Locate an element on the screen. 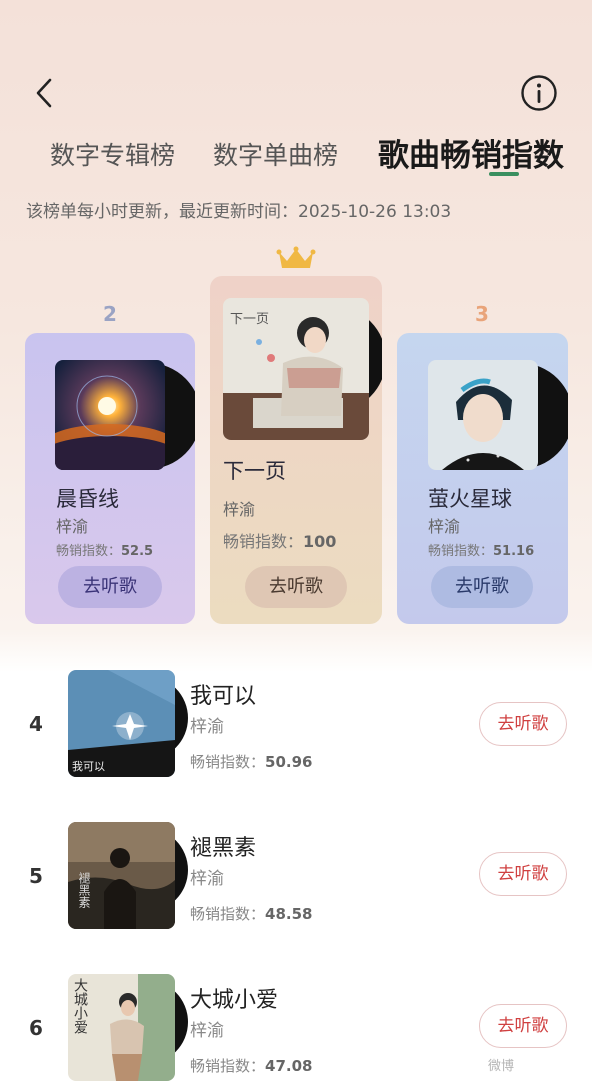  rank-number: 6 is located at coordinates (36, 1028).